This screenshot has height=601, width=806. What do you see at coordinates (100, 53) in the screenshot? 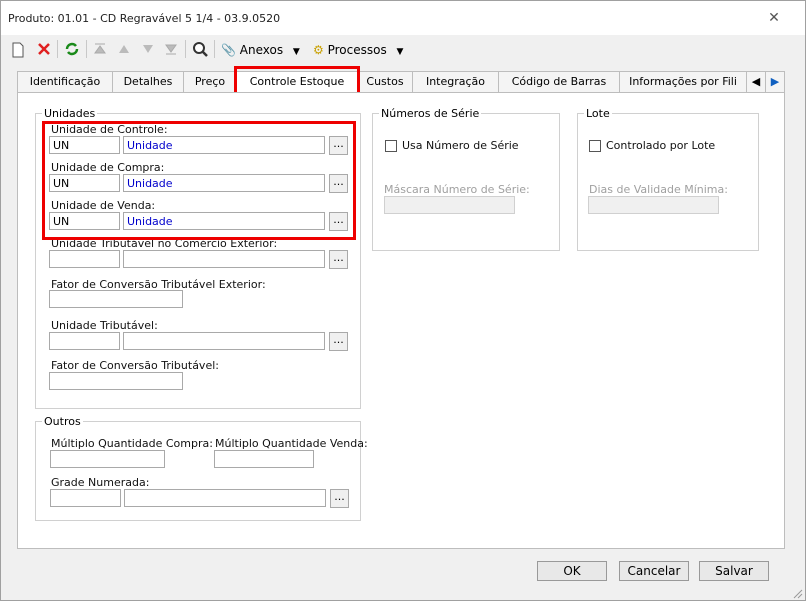
I see `first-record-icon` at bounding box center [100, 53].